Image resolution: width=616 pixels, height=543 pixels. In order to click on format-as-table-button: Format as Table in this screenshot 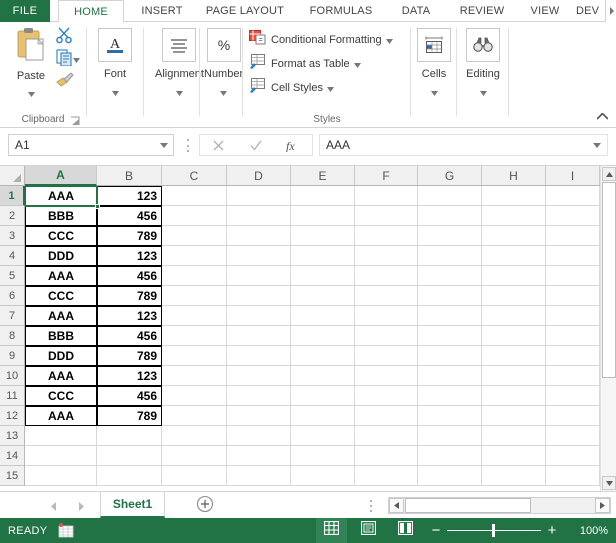, I will do `click(305, 64)`.